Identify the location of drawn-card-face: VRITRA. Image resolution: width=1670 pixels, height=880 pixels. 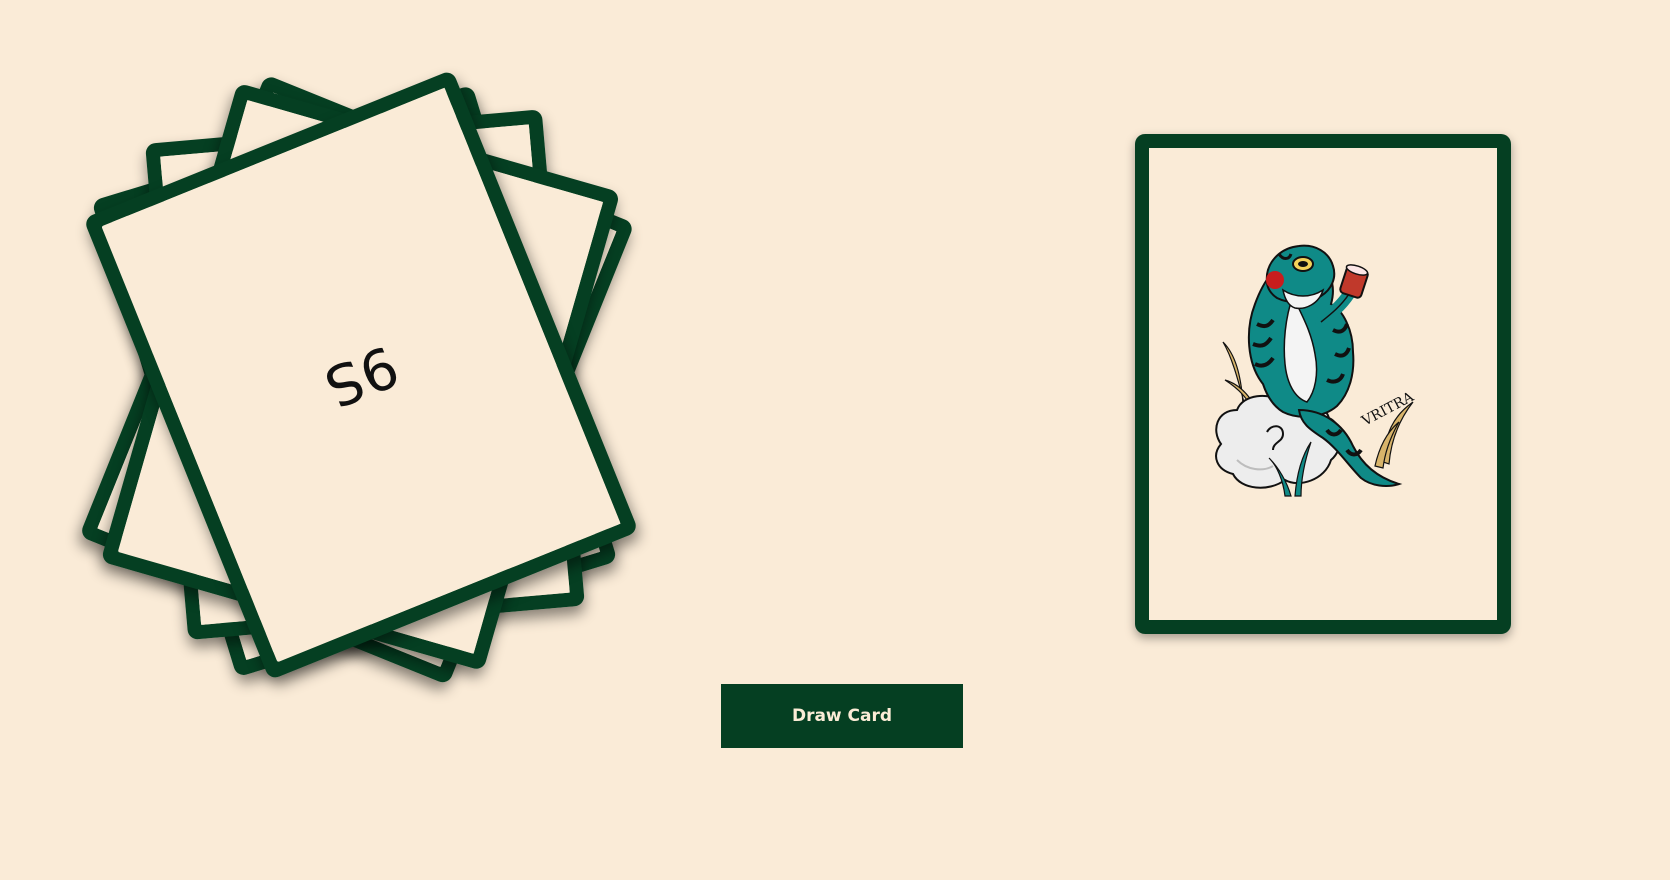
(1323, 384).